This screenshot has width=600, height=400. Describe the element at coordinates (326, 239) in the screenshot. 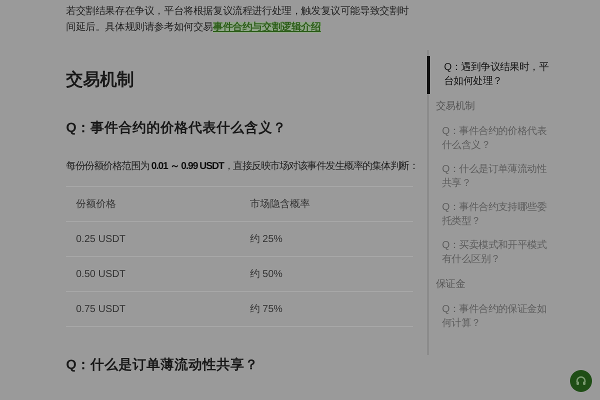

I see `table-cell: 约 25%` at that location.